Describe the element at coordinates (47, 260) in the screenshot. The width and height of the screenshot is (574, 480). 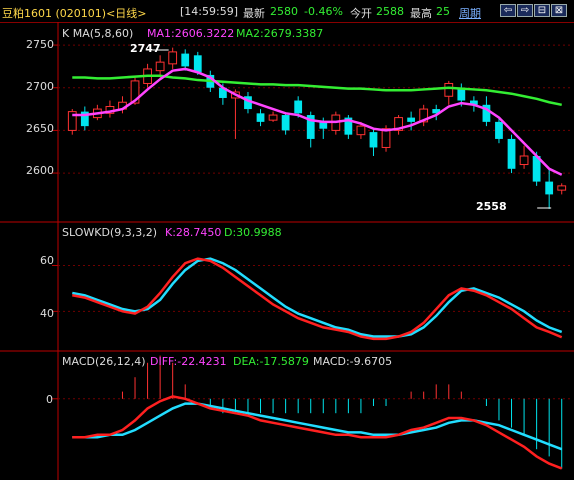
I see `kd-tick-60: 60` at that location.